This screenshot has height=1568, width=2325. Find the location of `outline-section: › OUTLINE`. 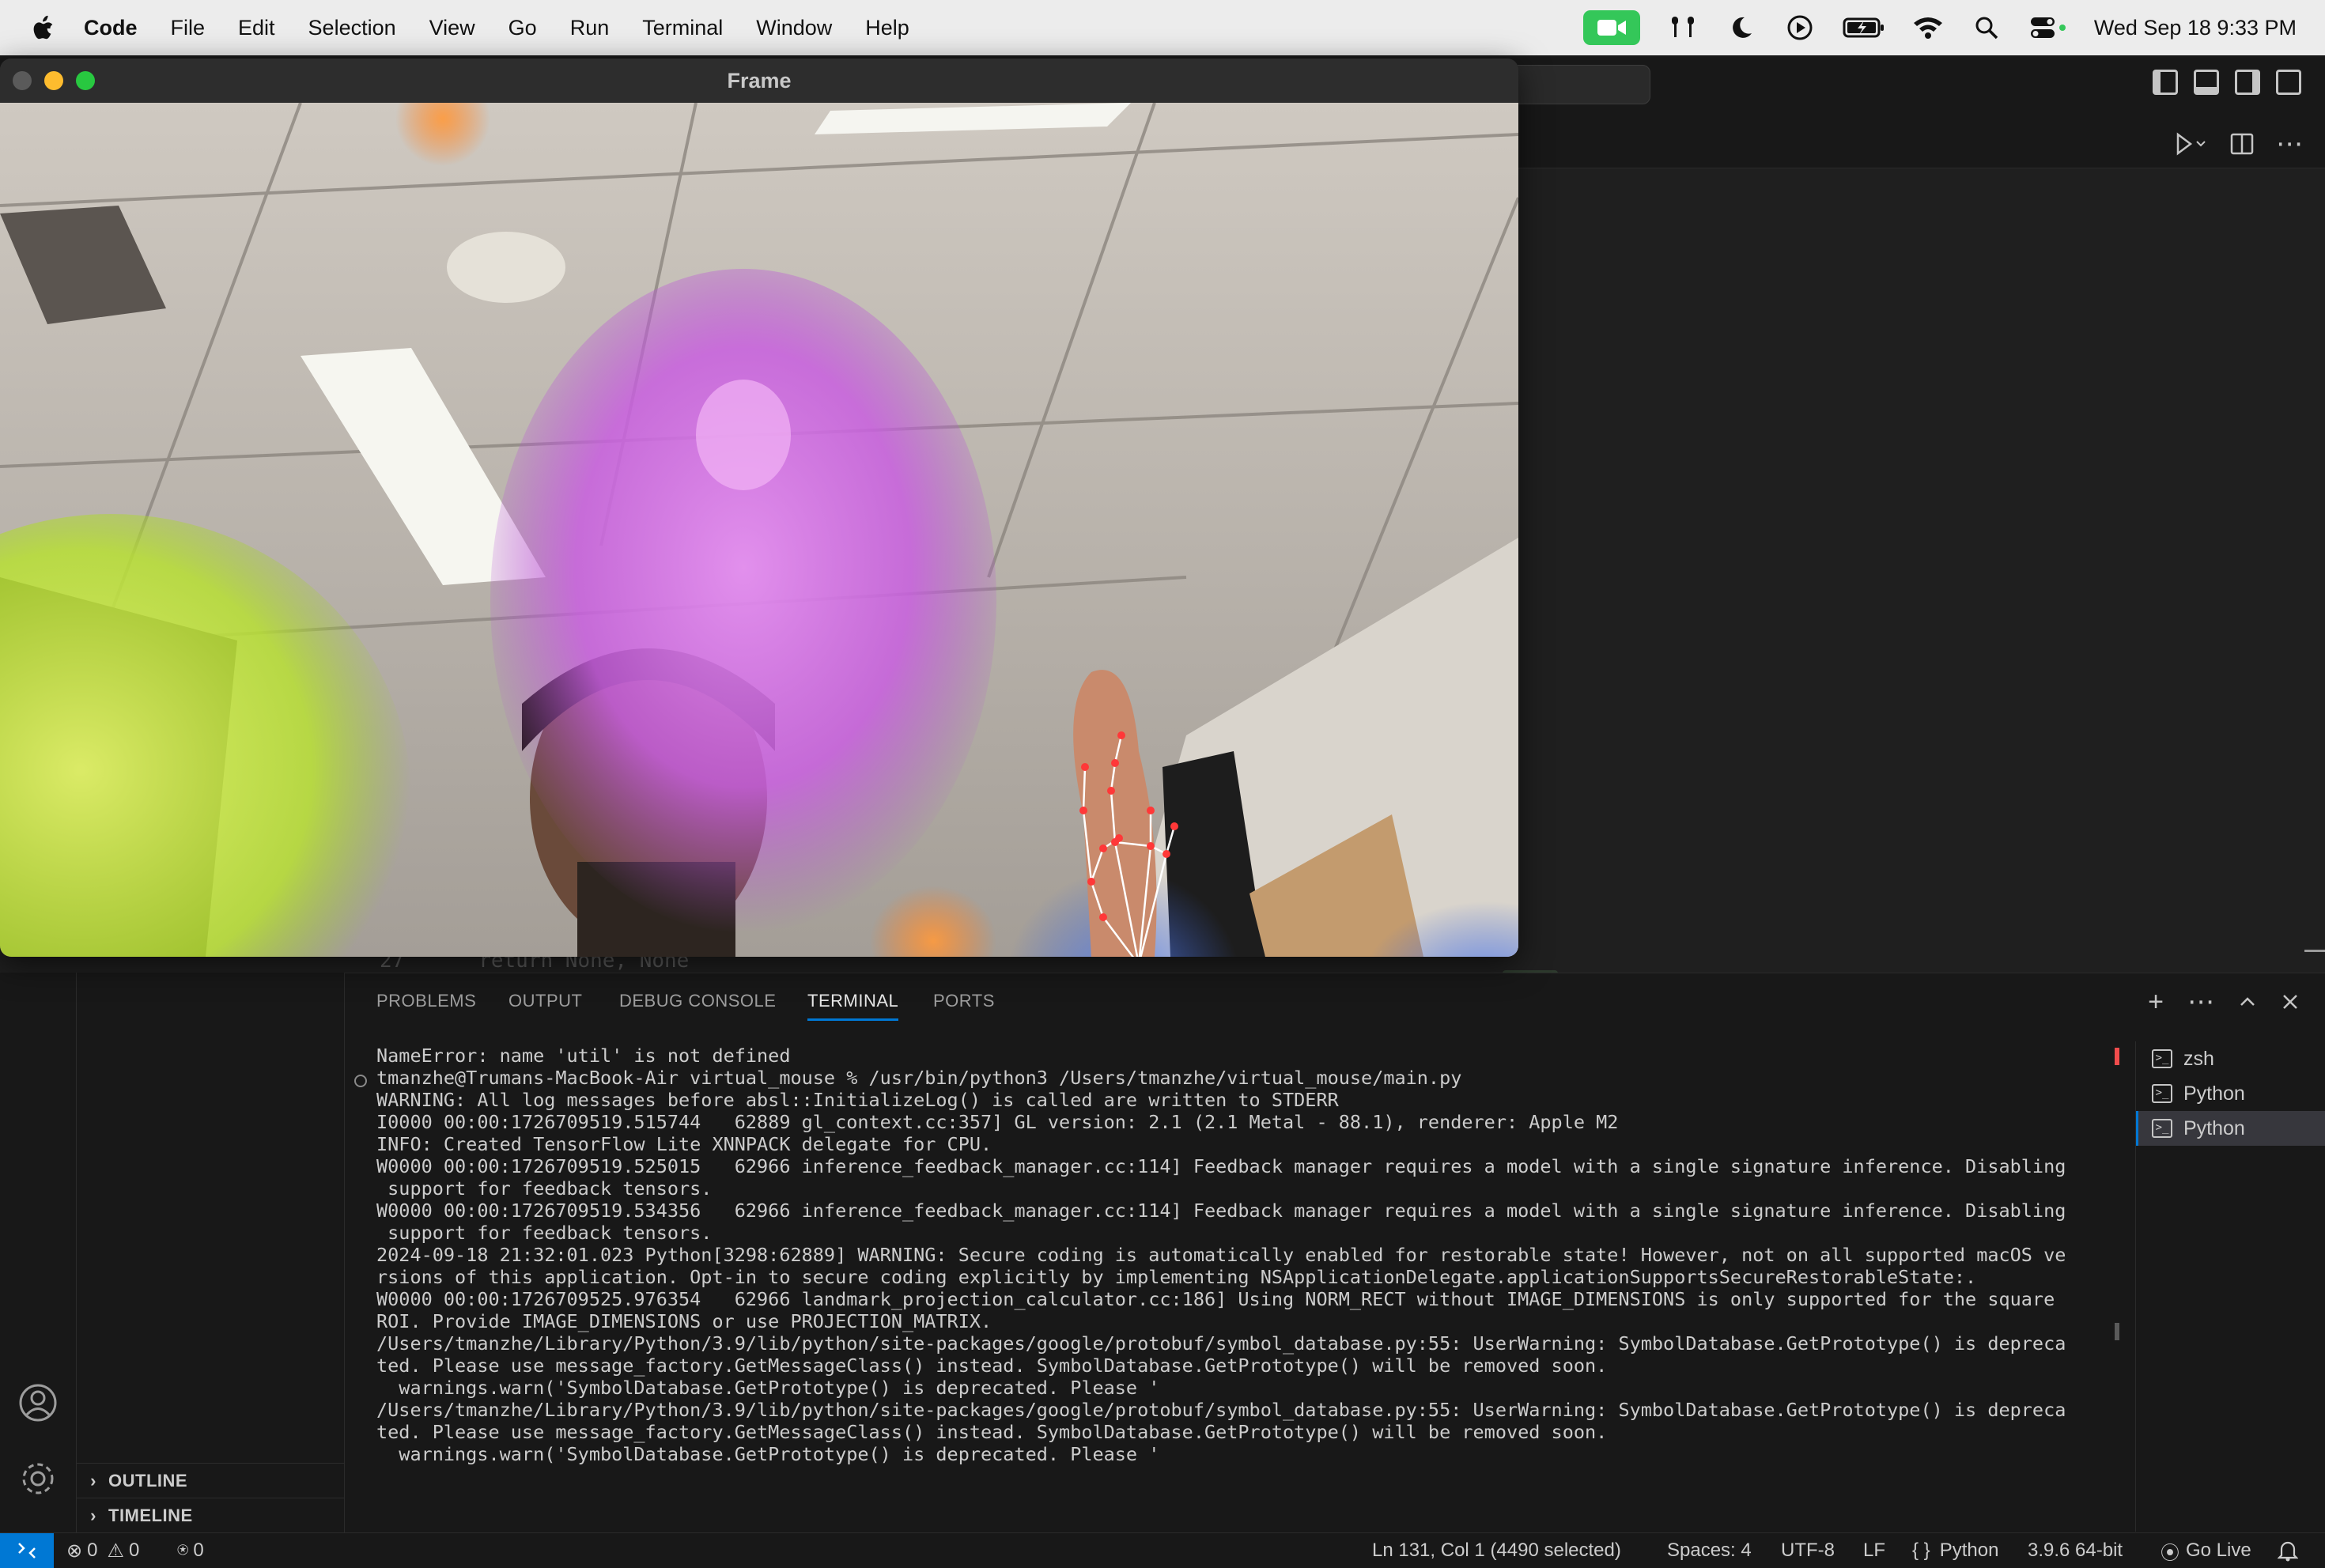

outline-section: › OUTLINE is located at coordinates (211, 1480).